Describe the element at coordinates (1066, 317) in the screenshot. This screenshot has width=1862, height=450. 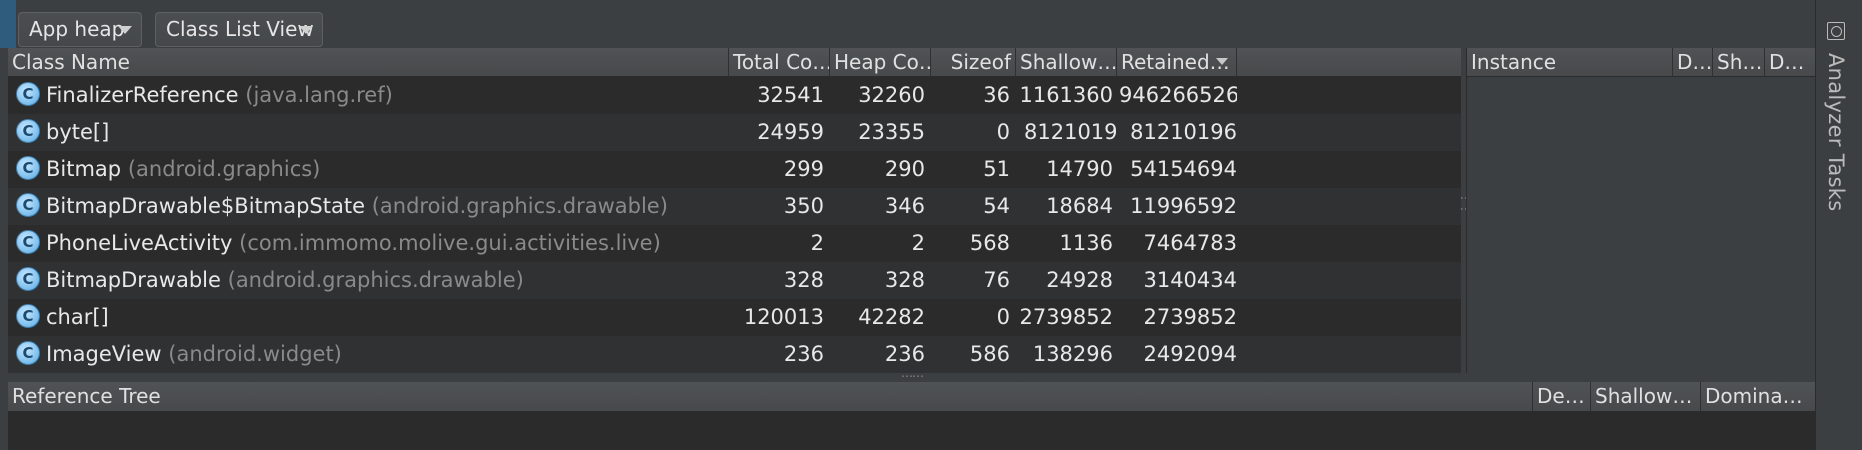
I see `shallow-size-cell: 2739852` at that location.